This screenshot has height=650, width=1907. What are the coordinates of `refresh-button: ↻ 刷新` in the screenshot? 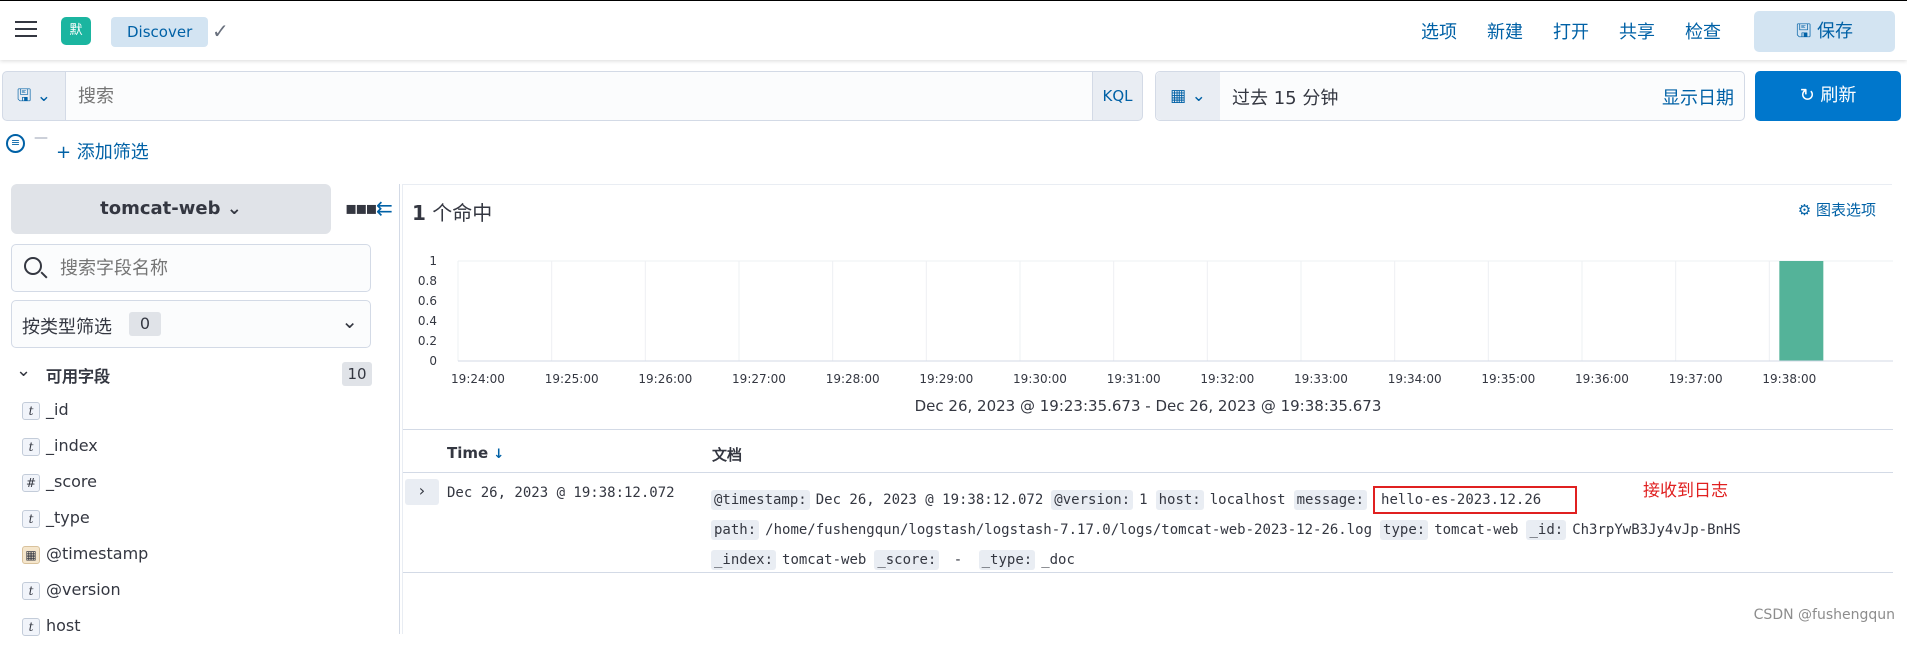 It's located at (1828, 96).